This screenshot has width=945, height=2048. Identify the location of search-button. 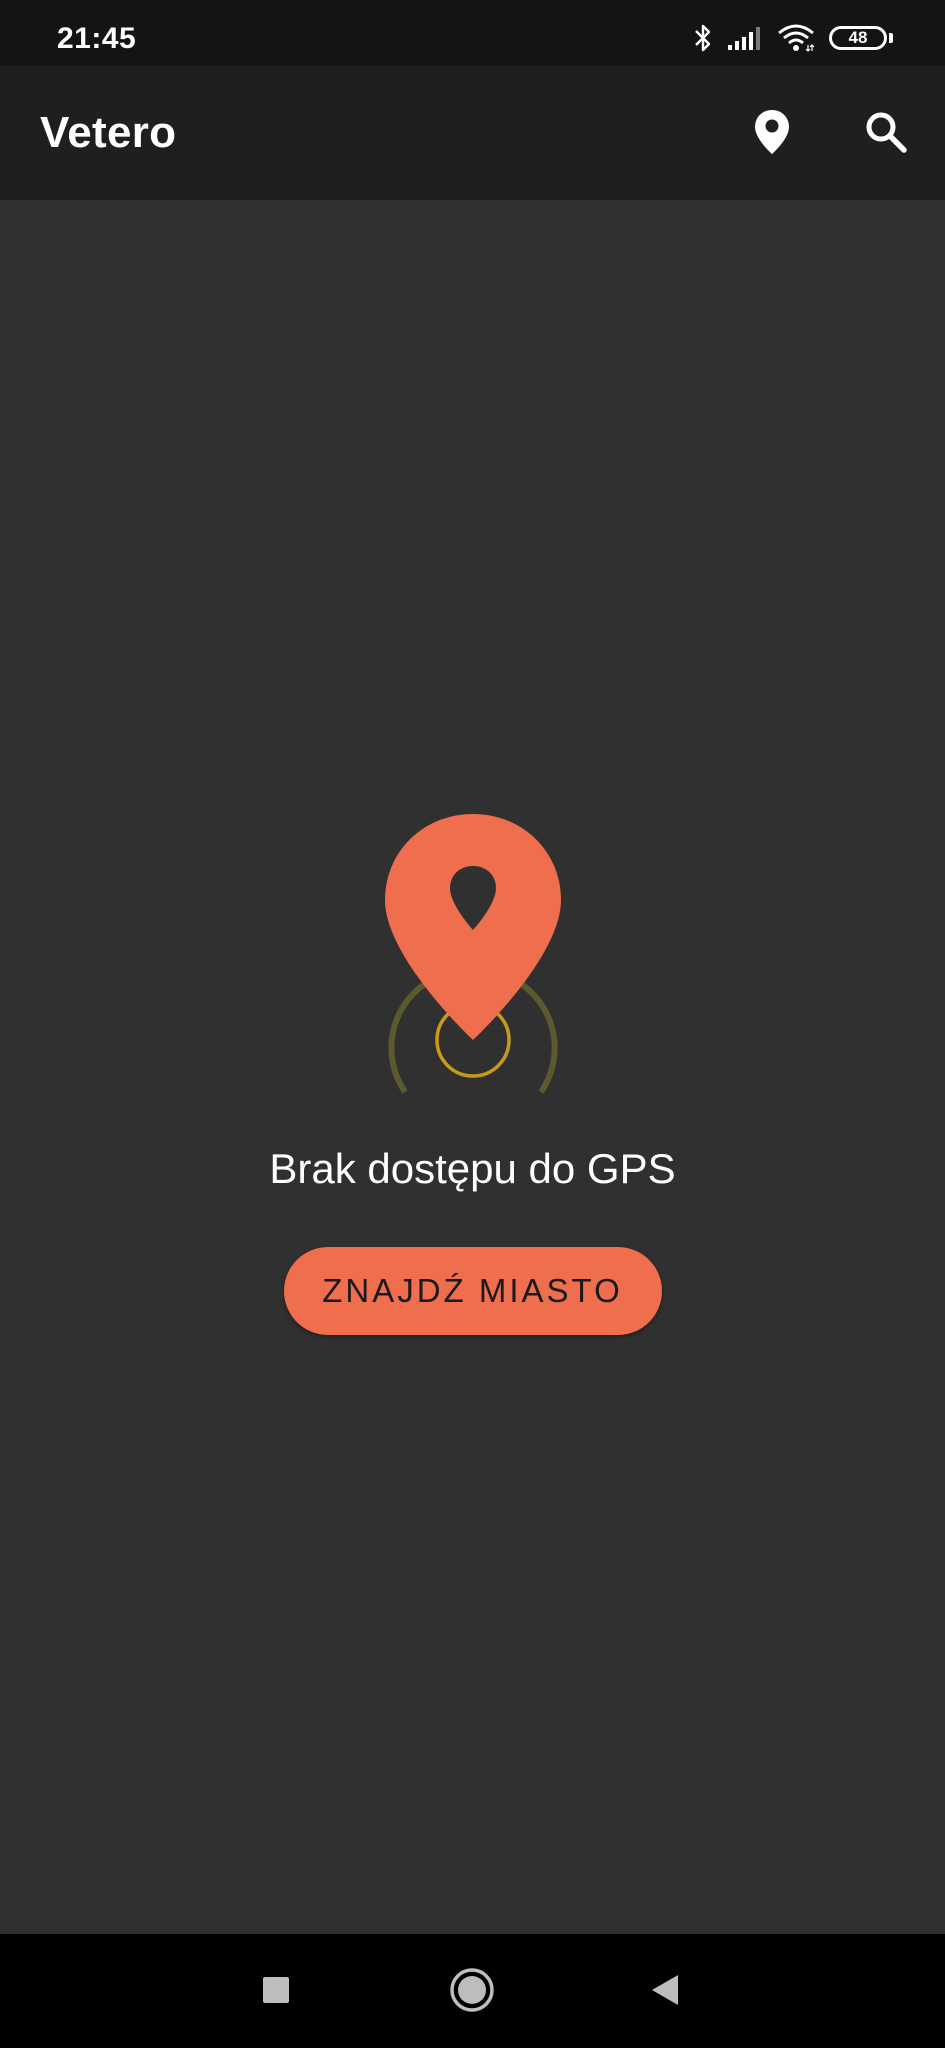
(886, 134).